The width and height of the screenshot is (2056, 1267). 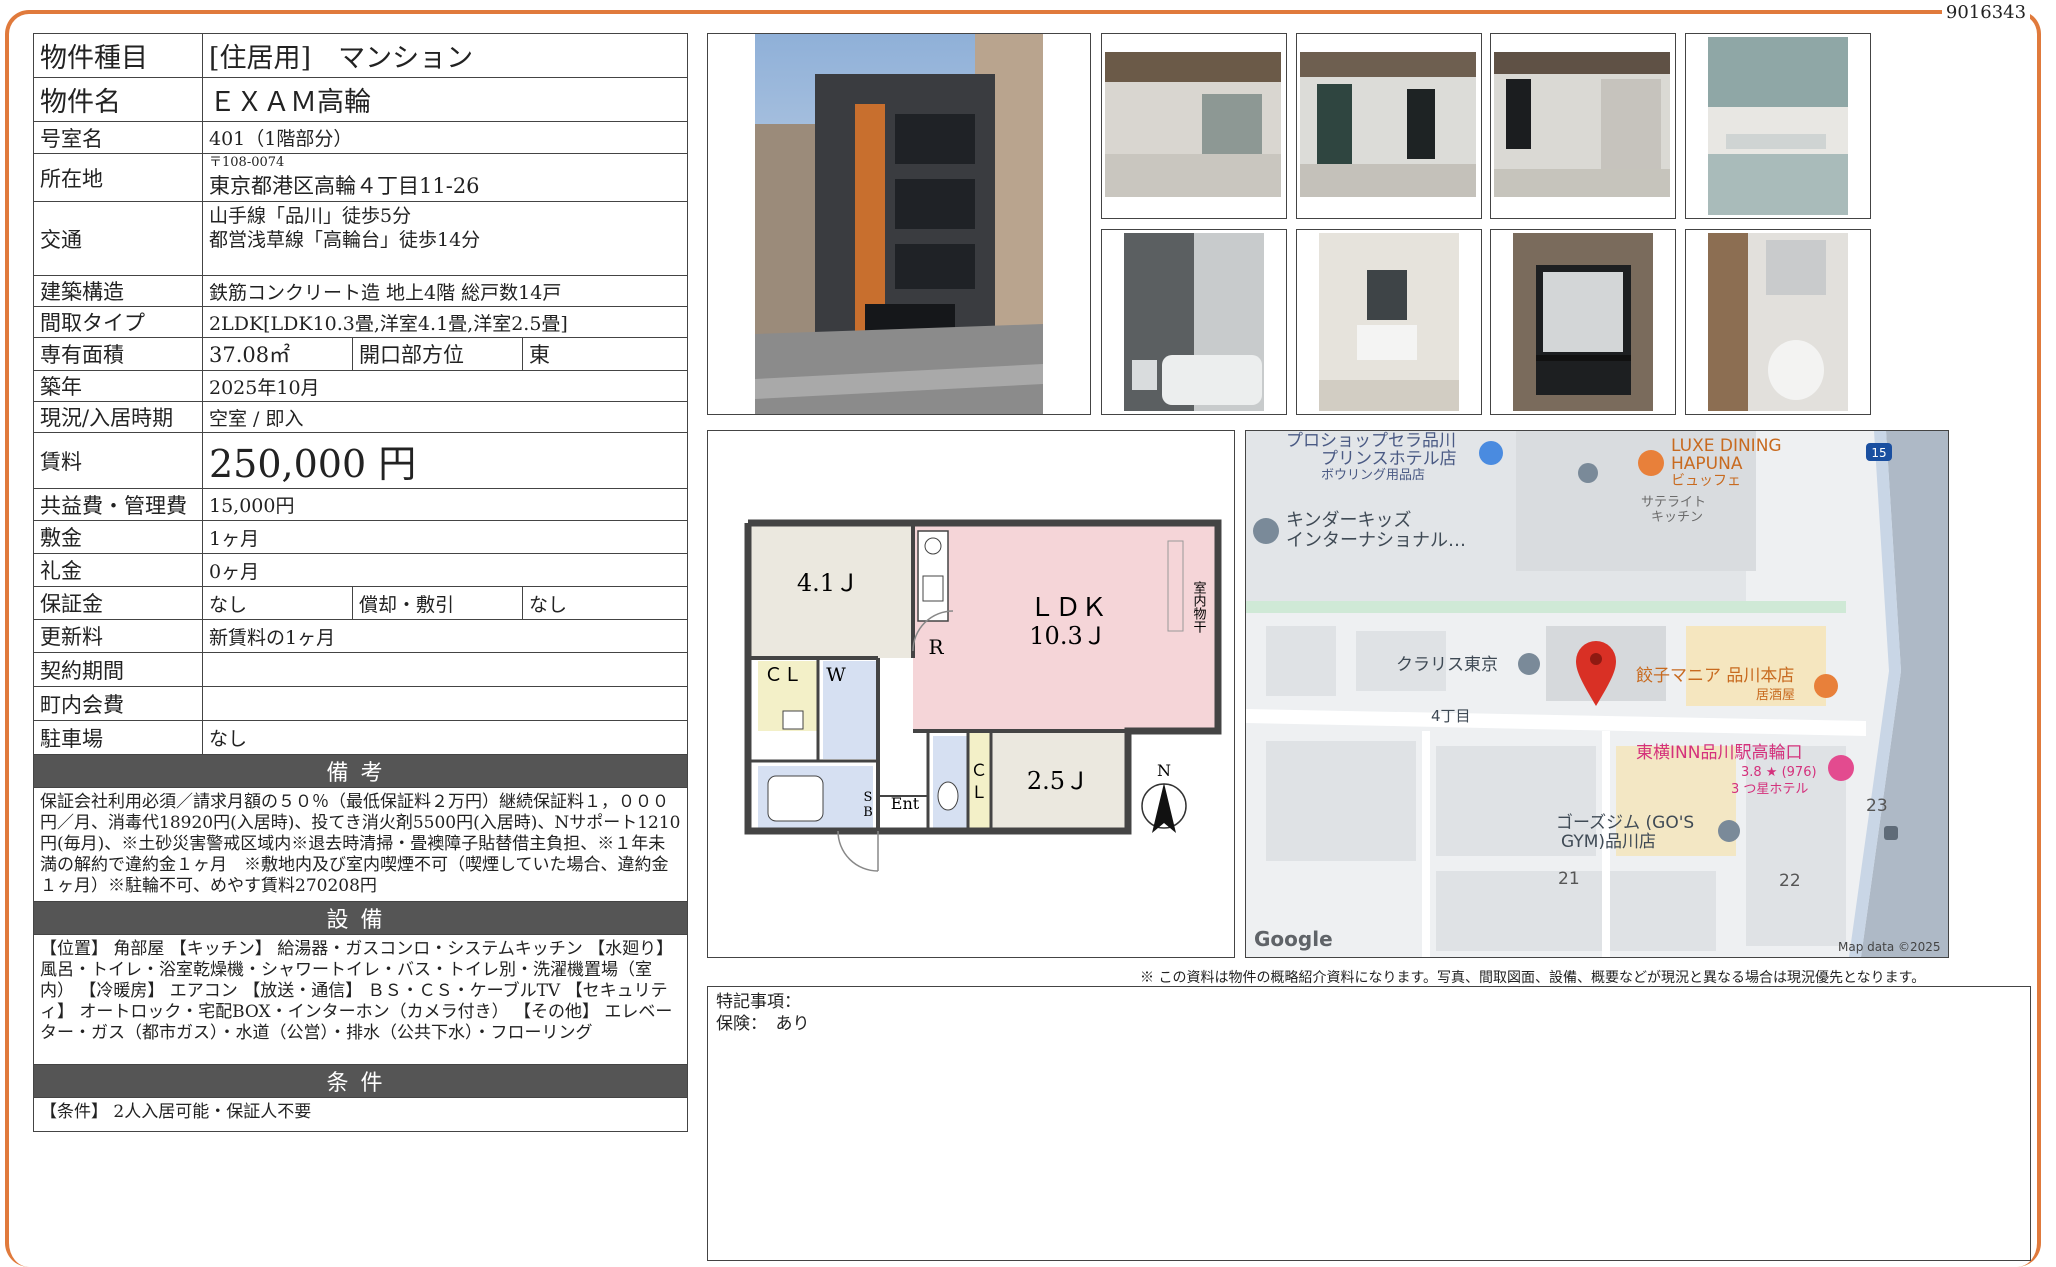 What do you see at coordinates (118, 669) in the screenshot?
I see `label-contract: 契約期間` at bounding box center [118, 669].